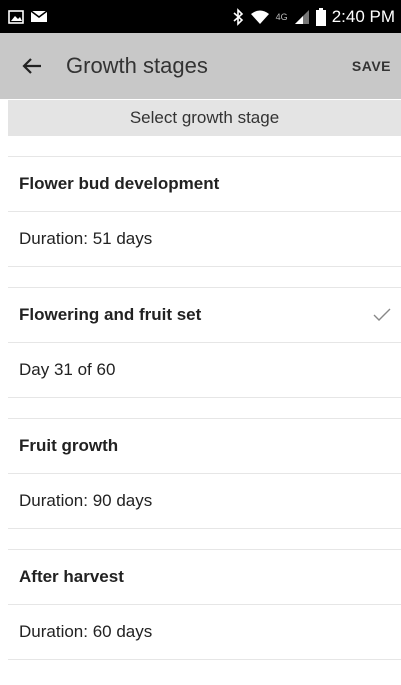  What do you see at coordinates (204, 632) in the screenshot?
I see `stage-detail: Duration: 60 days` at bounding box center [204, 632].